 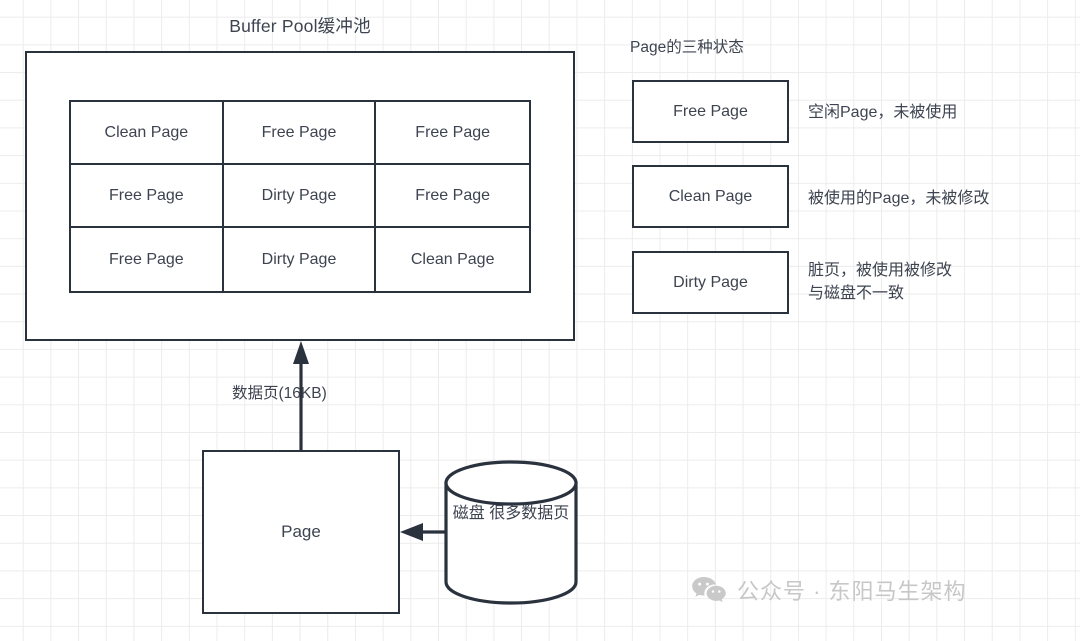 What do you see at coordinates (880, 282) in the screenshot?
I see `legend-description-dirty-page: 脏页，被使用被修改 与磁盘不一致` at bounding box center [880, 282].